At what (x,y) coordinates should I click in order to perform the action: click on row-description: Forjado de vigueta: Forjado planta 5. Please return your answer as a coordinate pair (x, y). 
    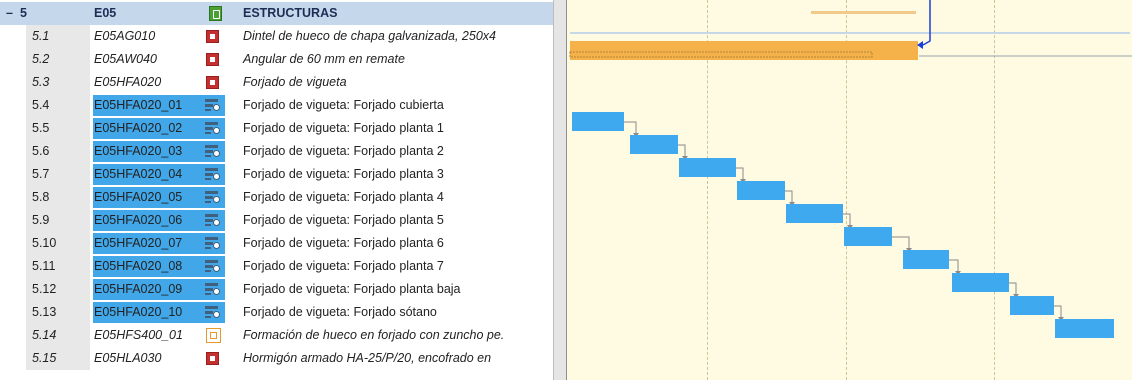
    Looking at the image, I should click on (343, 220).